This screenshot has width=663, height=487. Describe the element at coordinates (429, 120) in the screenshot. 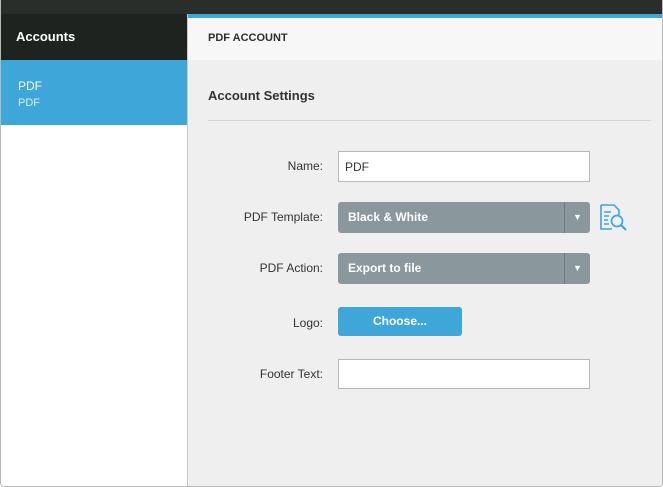

I see `section-divider` at that location.